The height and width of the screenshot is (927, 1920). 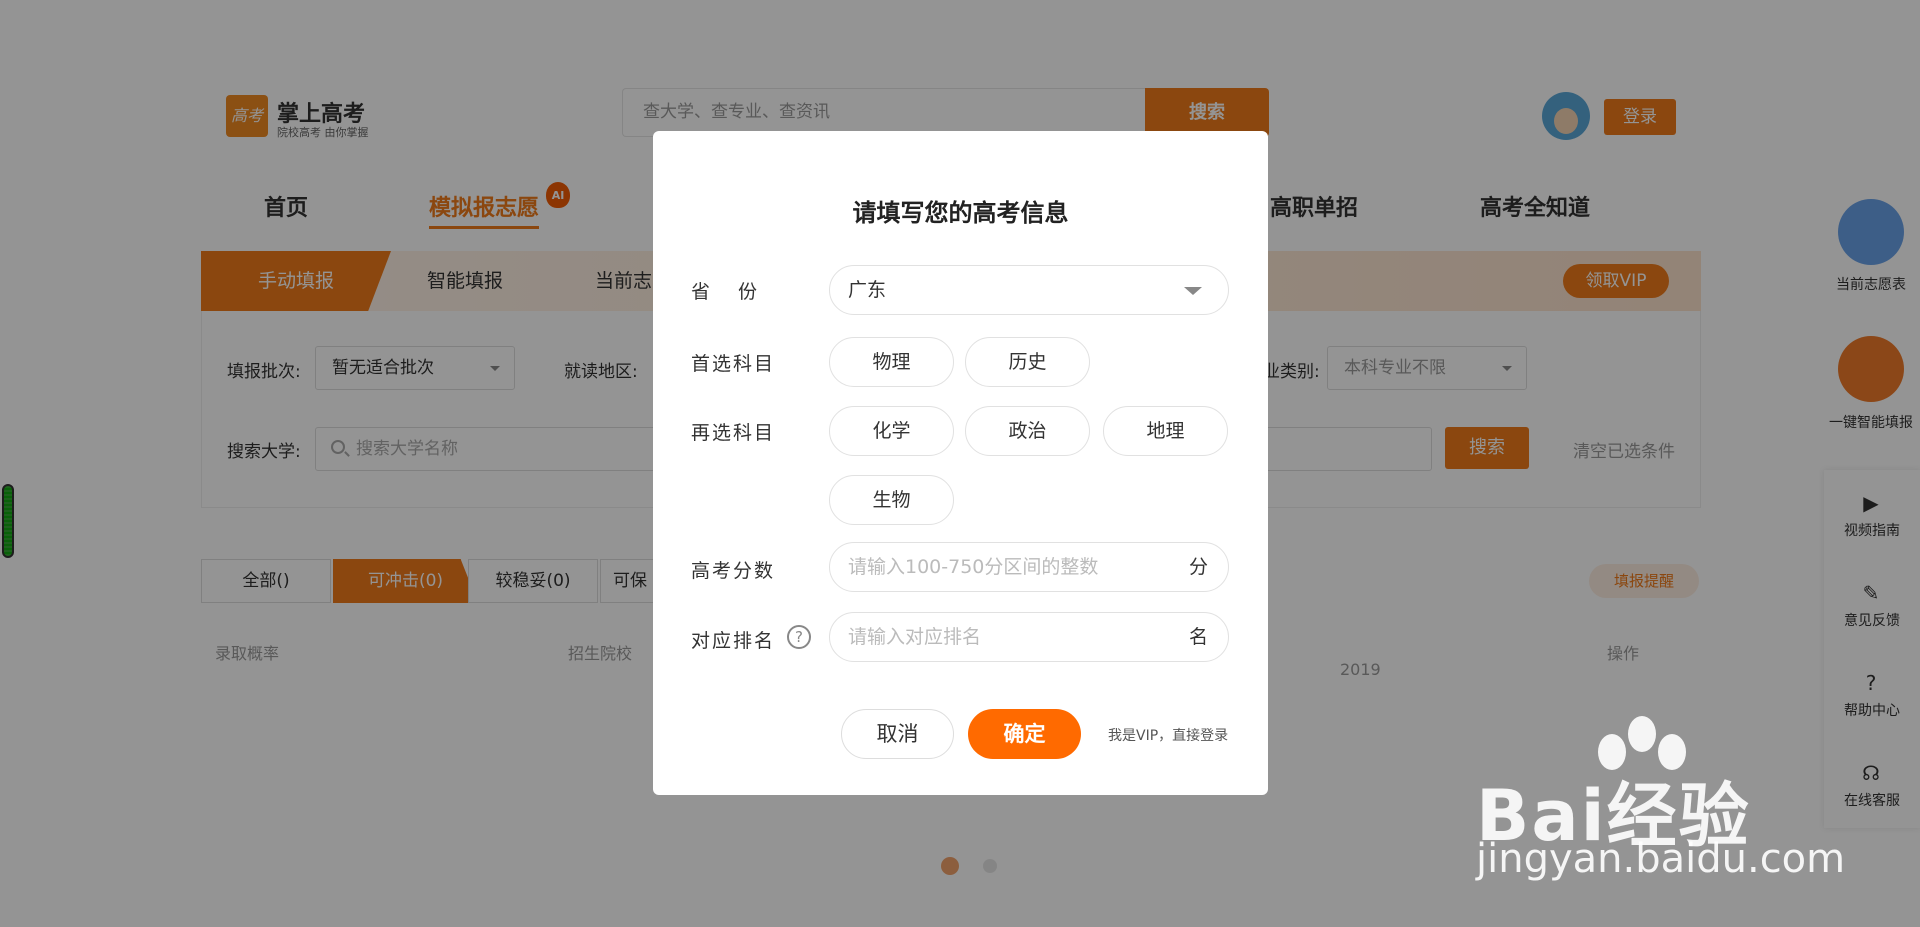 What do you see at coordinates (891, 431) in the screenshot?
I see `subject-chemistry-chip: 化学` at bounding box center [891, 431].